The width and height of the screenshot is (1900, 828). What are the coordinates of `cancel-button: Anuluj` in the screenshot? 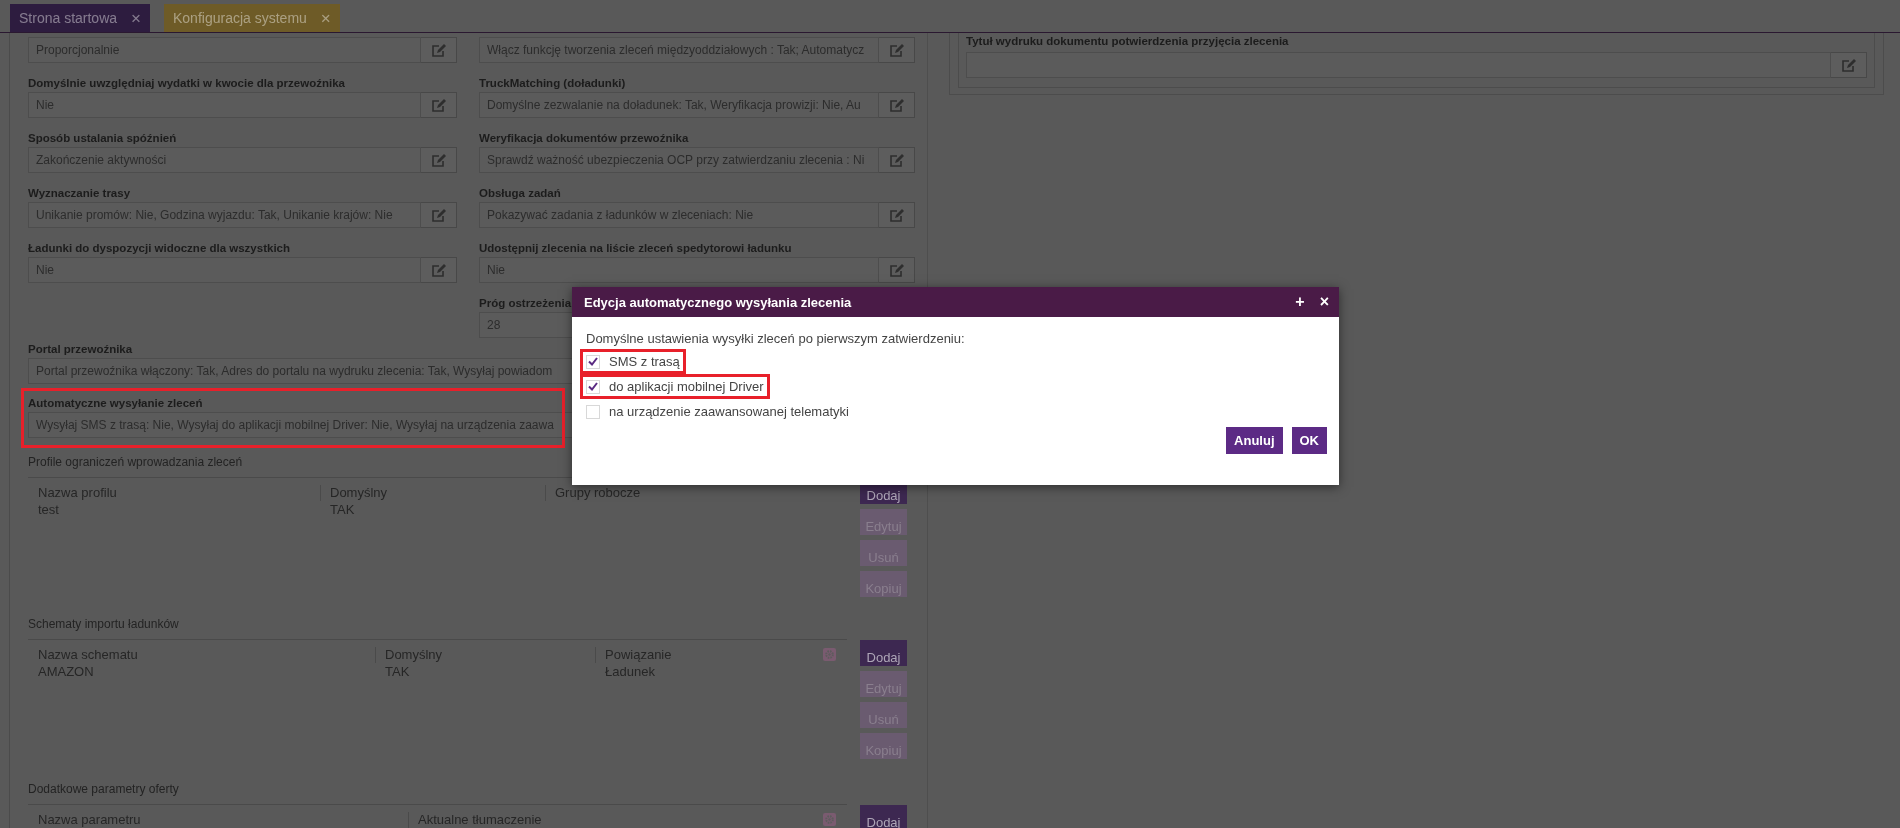 It's located at (1254, 440).